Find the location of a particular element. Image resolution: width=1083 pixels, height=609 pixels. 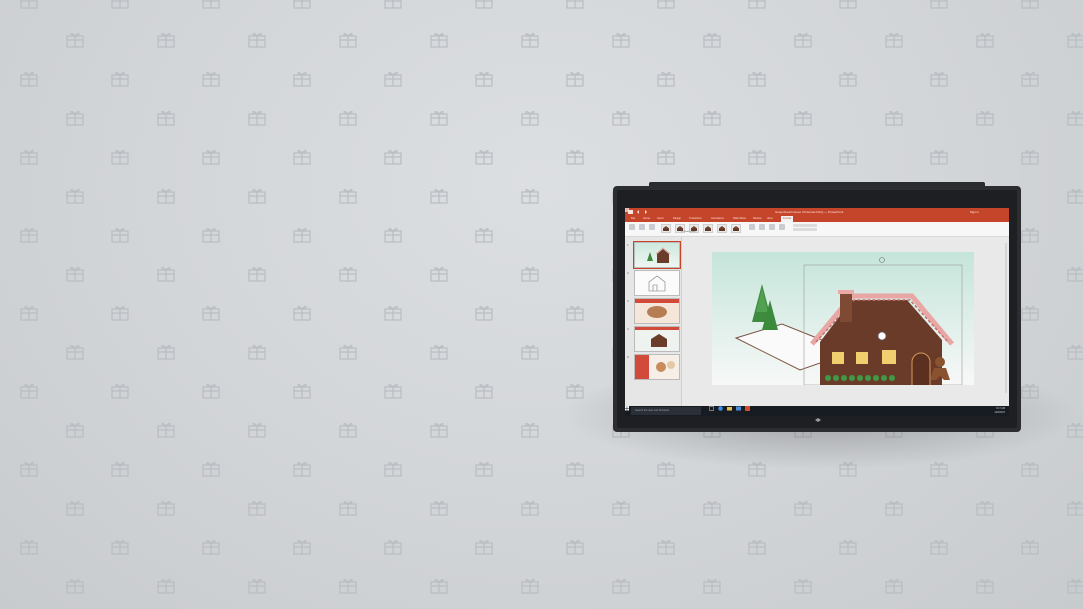

redo-icon is located at coordinates (645, 212).